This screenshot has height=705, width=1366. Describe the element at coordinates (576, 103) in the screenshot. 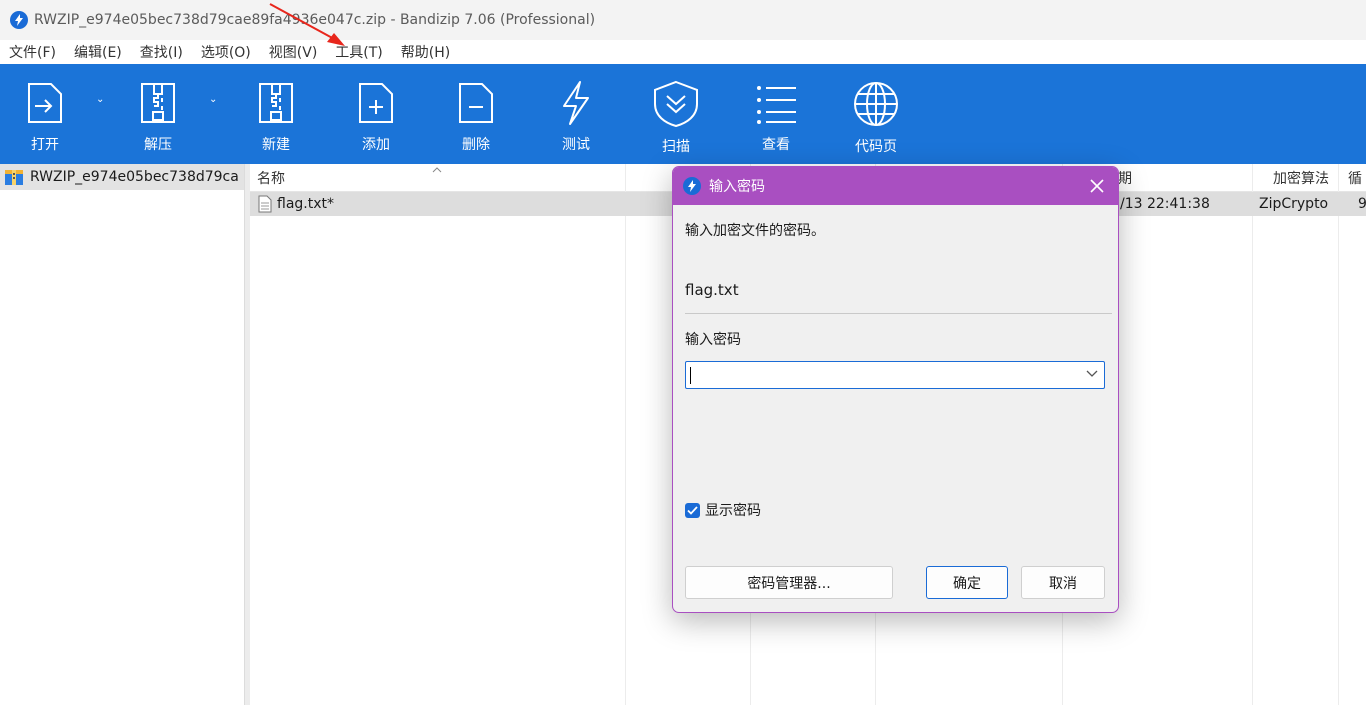

I see `lightning-icon` at that location.